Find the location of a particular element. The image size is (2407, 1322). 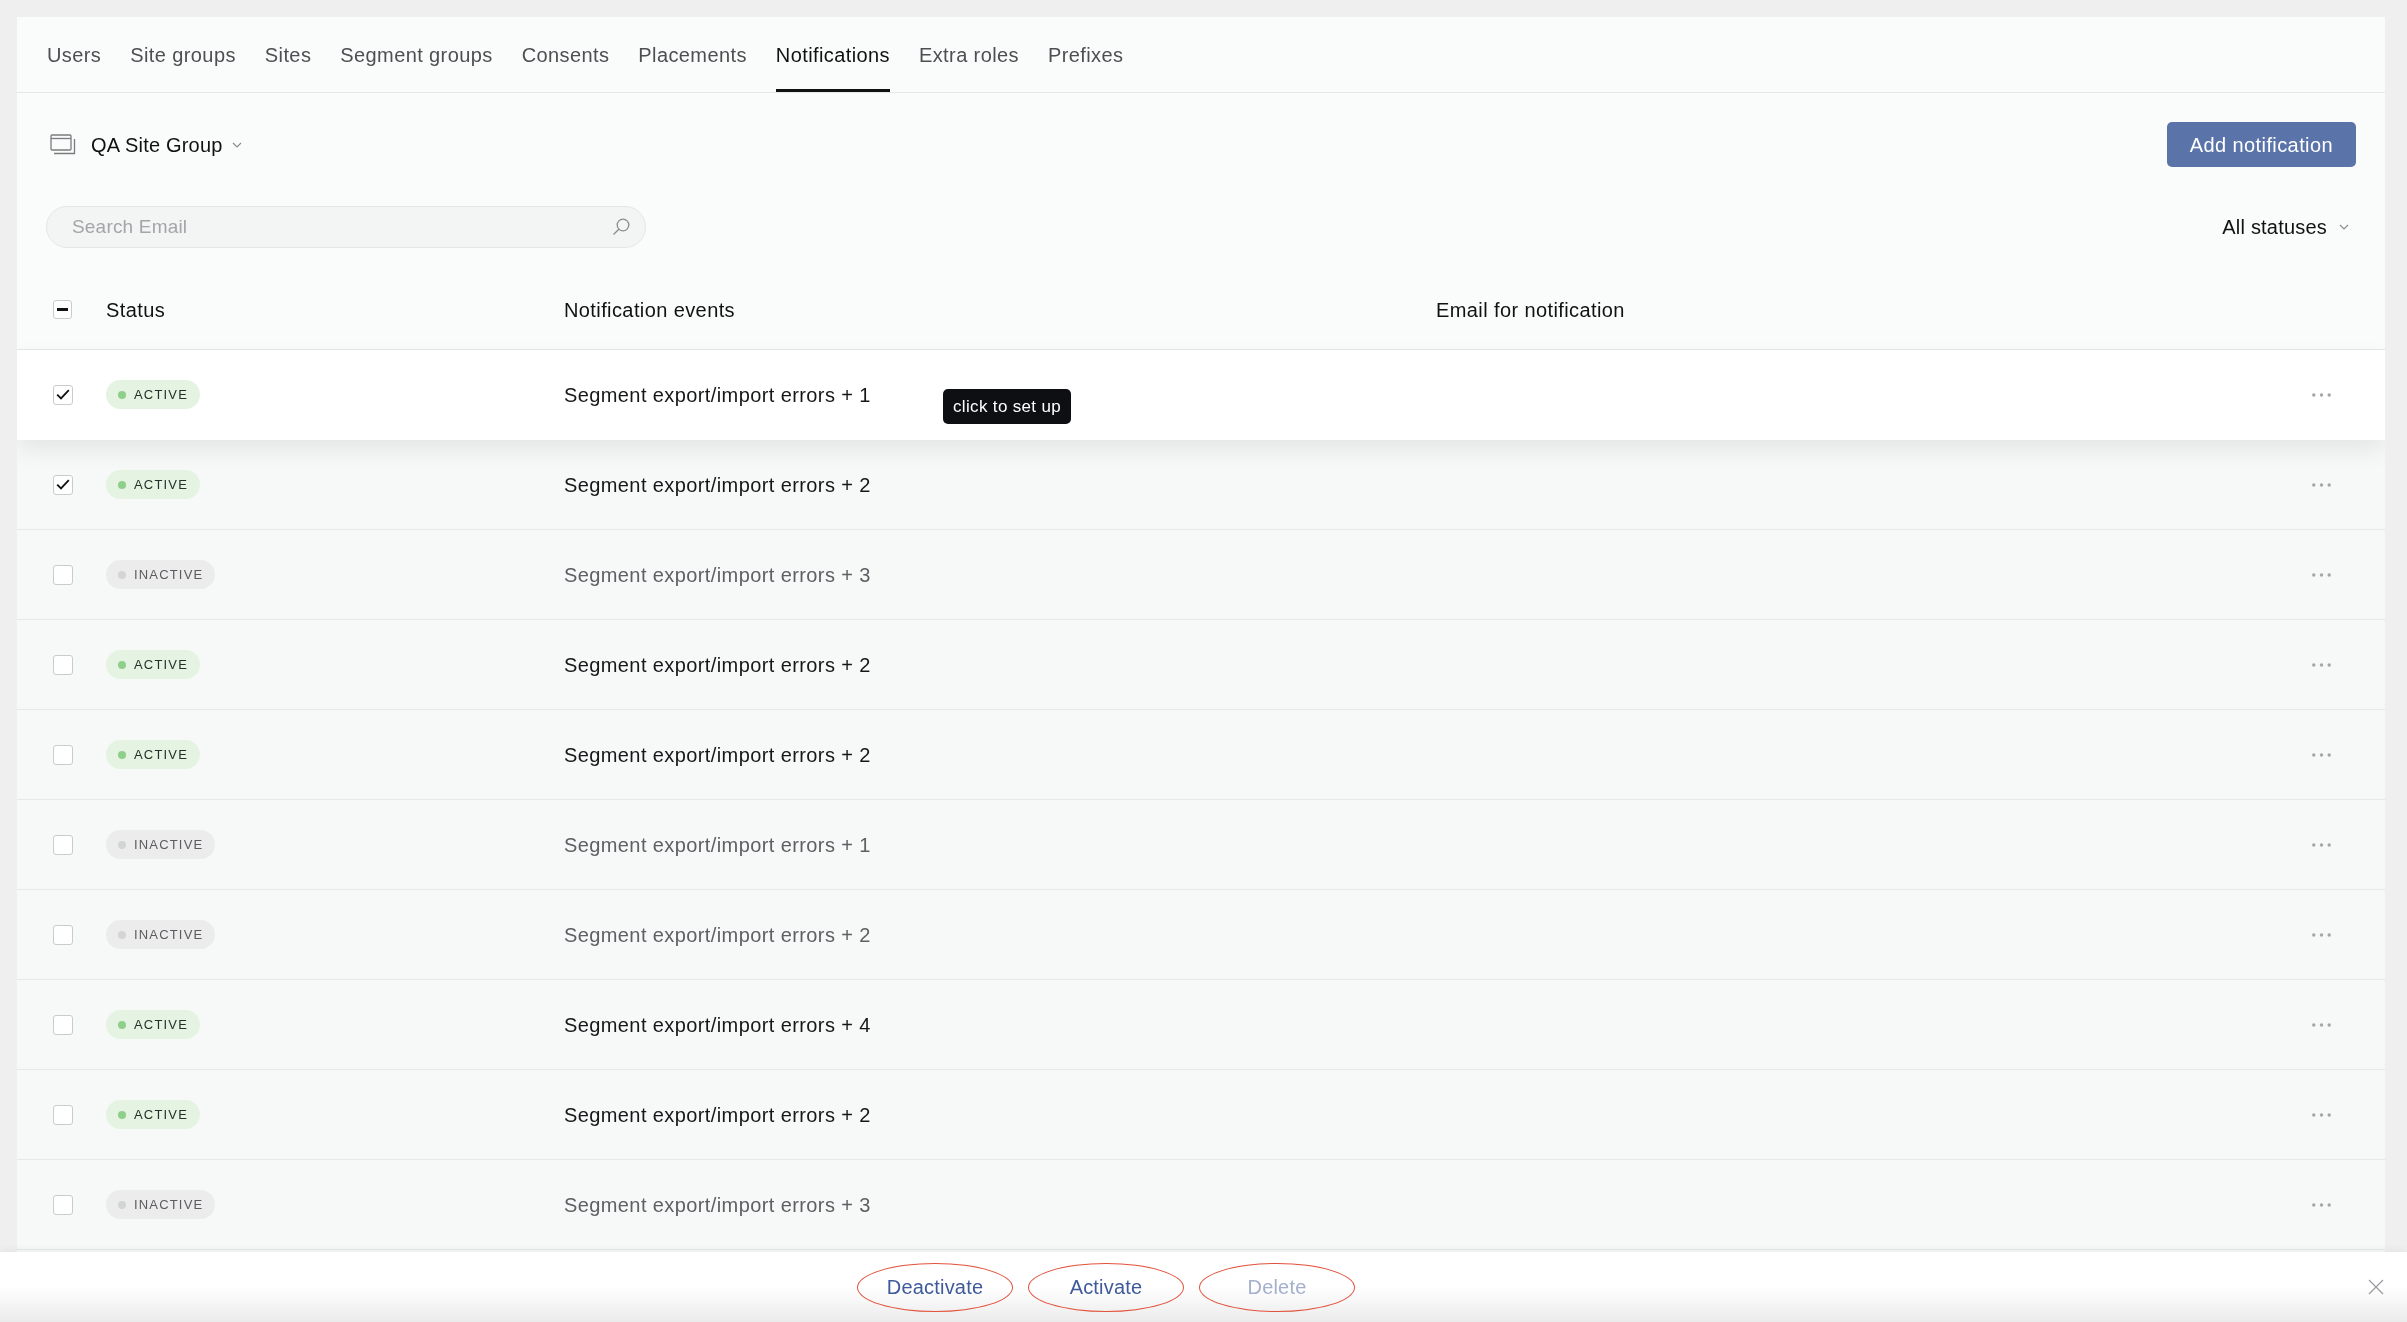

tab: Consents is located at coordinates (565, 54).